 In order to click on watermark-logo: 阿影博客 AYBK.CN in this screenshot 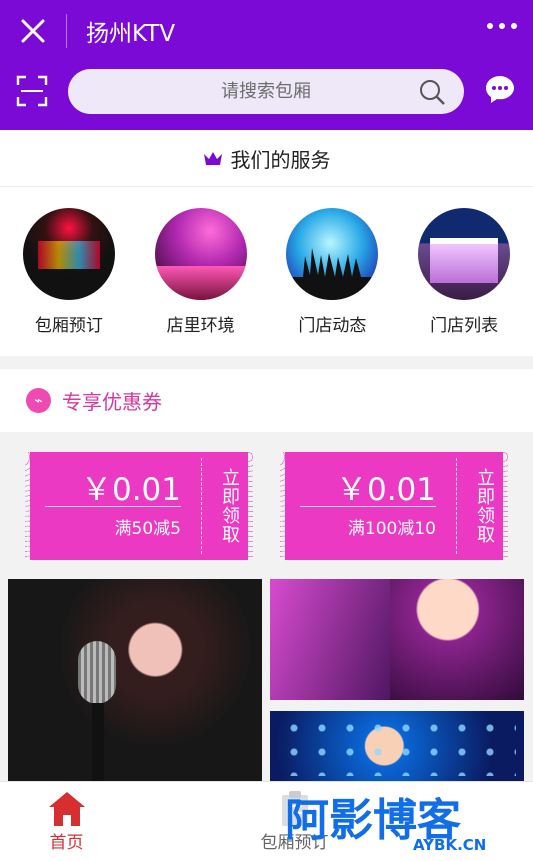, I will do `click(385, 824)`.